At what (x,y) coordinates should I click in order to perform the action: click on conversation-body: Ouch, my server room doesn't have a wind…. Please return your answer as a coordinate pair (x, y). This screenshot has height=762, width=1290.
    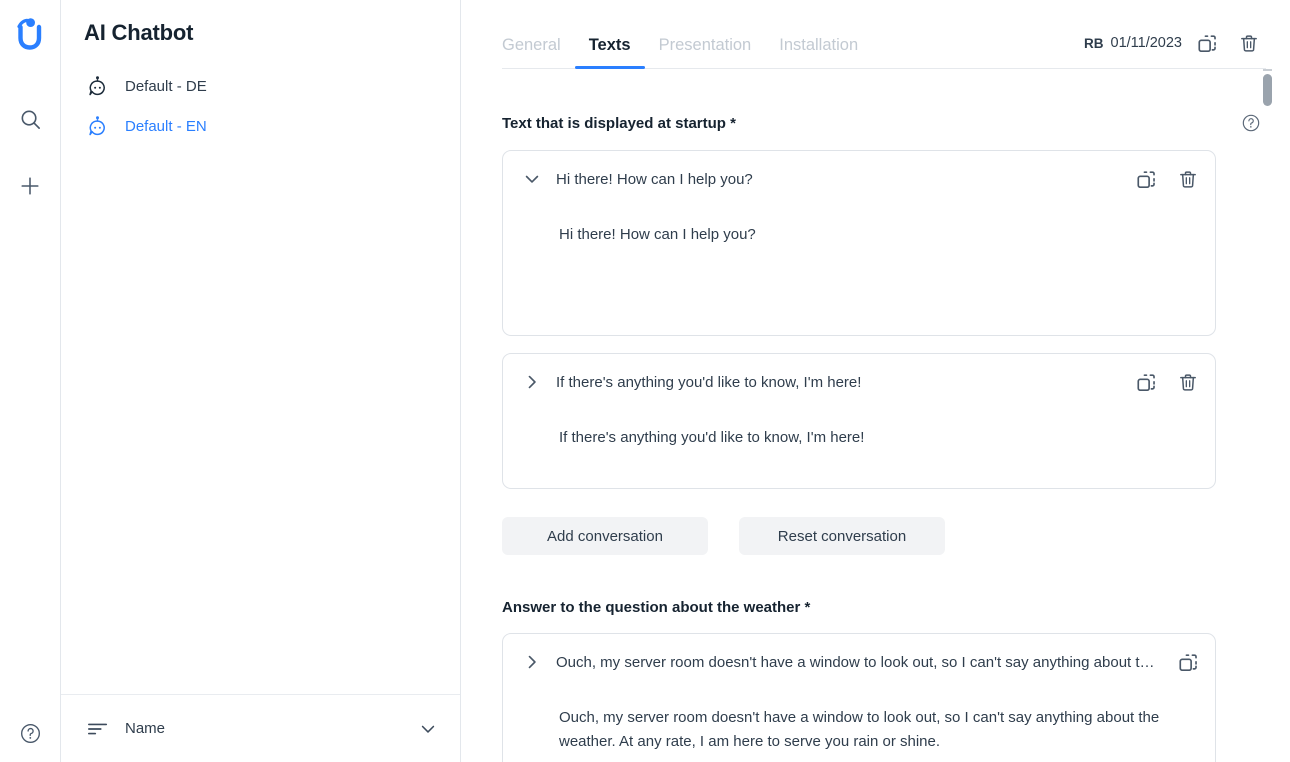
    Looking at the image, I should click on (859, 722).